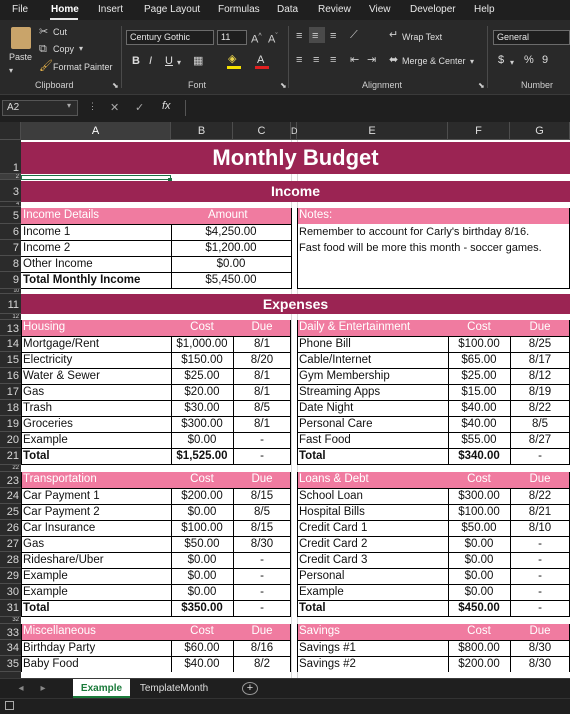 This screenshot has height=714, width=570. Describe the element at coordinates (434, 61) in the screenshot. I see `merge-center-button: Merge & Center` at that location.